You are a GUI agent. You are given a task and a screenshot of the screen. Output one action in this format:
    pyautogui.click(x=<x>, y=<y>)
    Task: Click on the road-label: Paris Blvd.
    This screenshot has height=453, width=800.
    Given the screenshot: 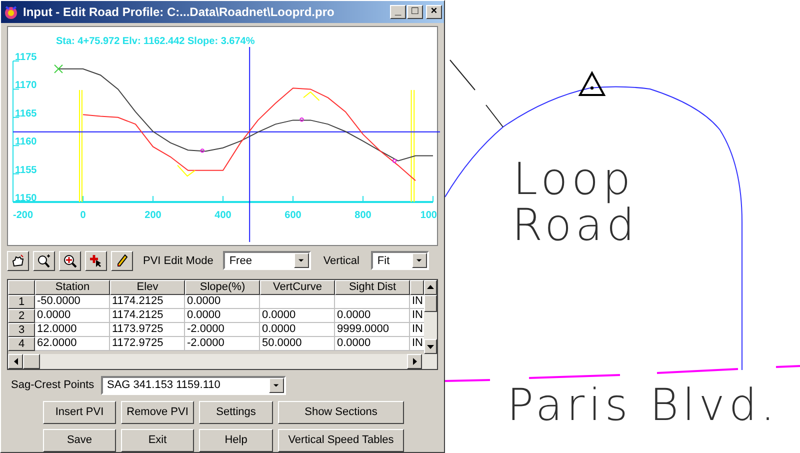 What is the action you would take?
    pyautogui.click(x=643, y=406)
    